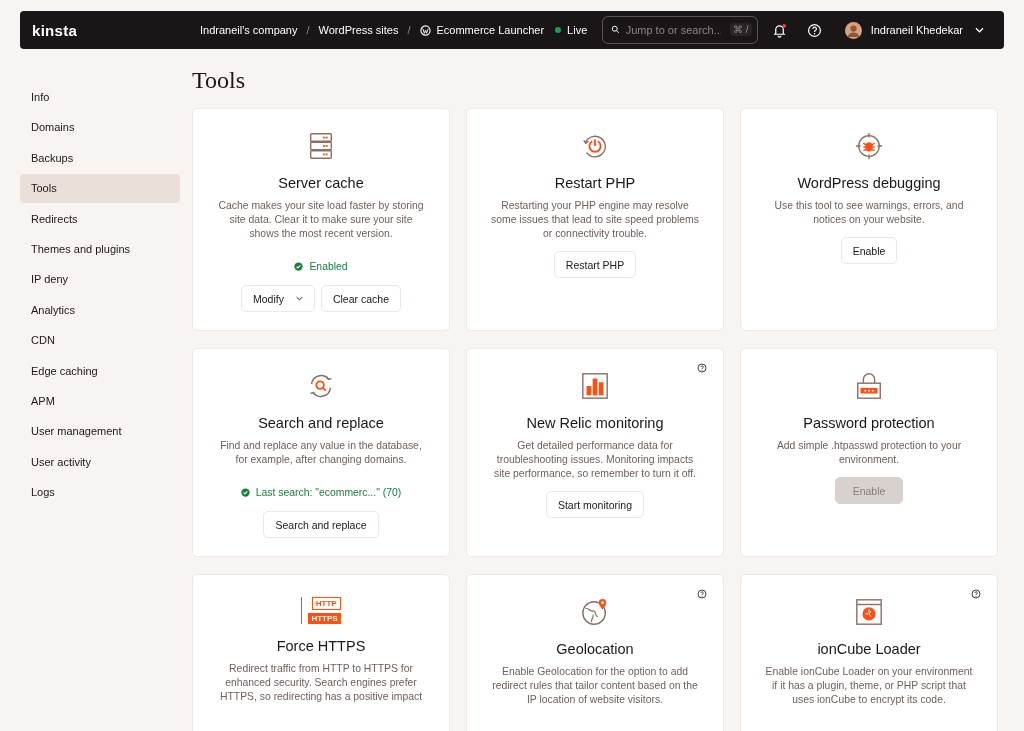 The width and height of the screenshot is (1024, 731). I want to click on action-button: Start monitoring, so click(595, 504).